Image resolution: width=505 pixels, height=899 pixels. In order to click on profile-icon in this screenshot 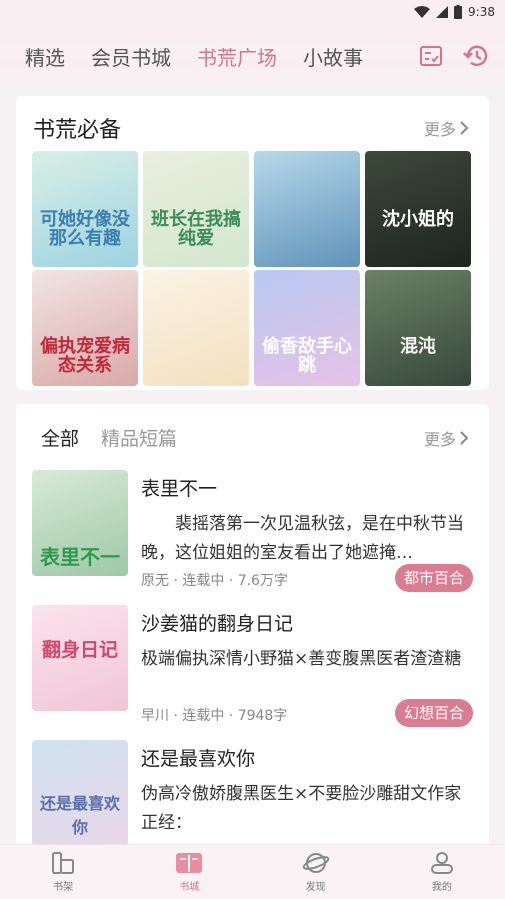, I will do `click(441, 863)`.